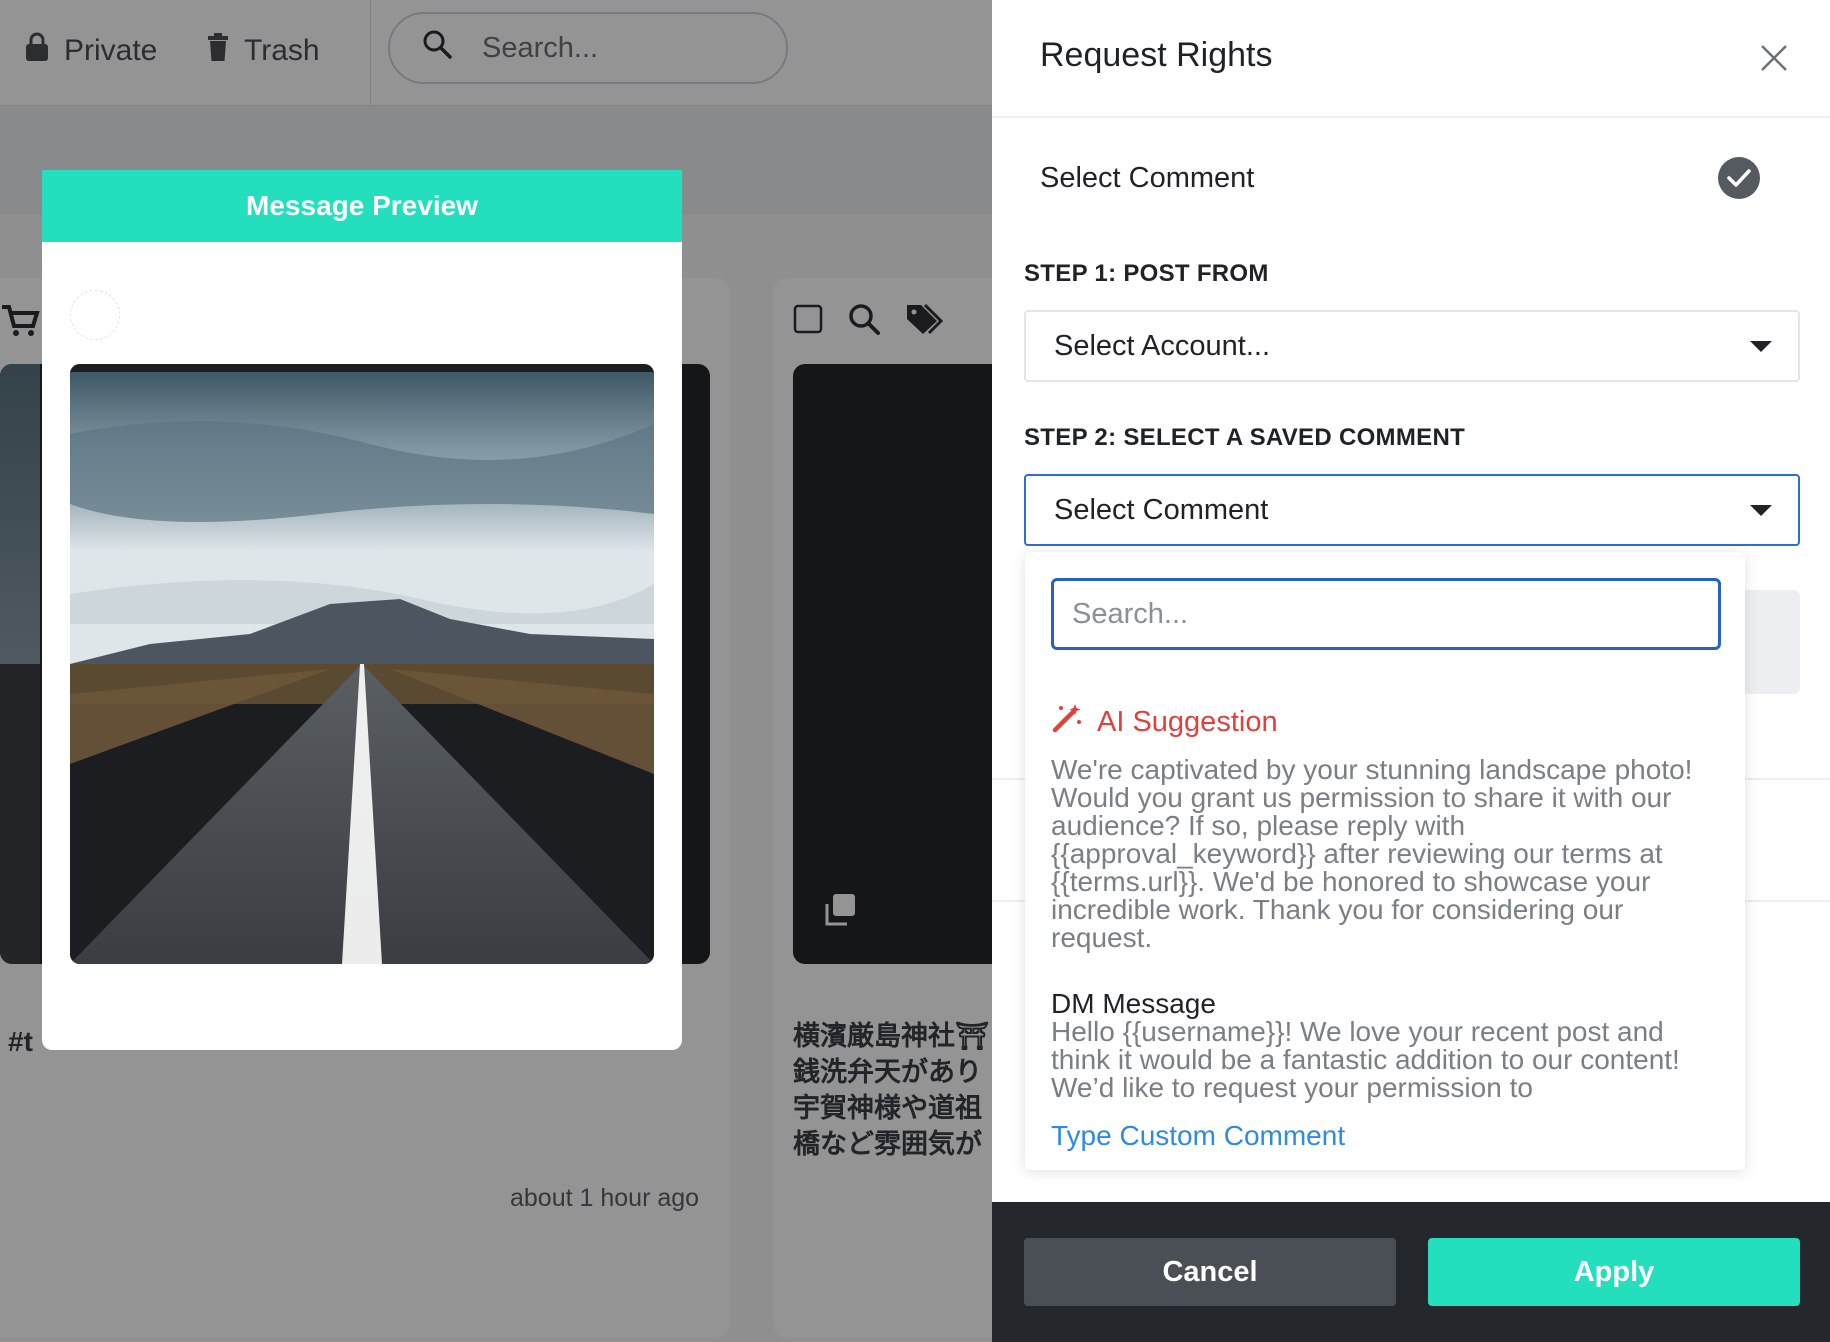  Describe the element at coordinates (95, 315) in the screenshot. I see `avatar` at that location.